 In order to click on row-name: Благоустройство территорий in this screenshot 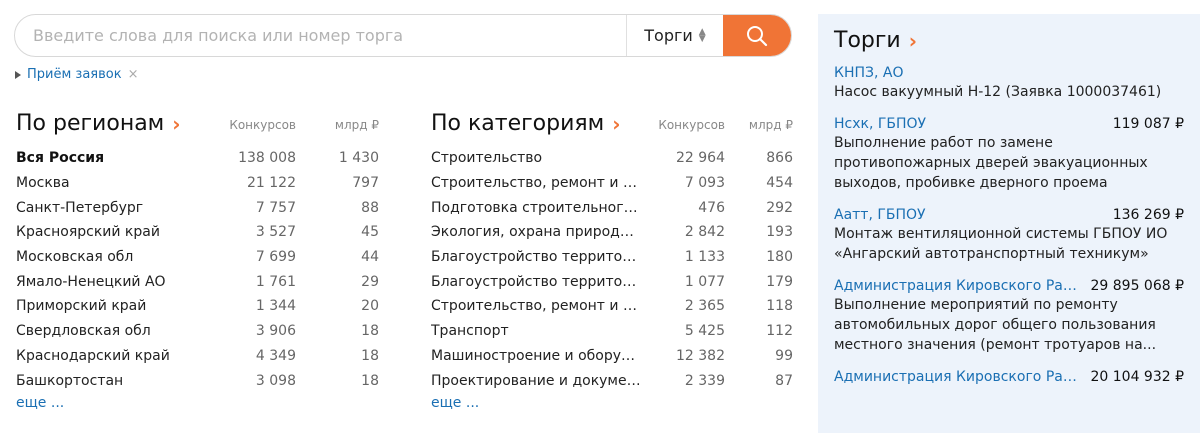, I will do `click(537, 281)`.